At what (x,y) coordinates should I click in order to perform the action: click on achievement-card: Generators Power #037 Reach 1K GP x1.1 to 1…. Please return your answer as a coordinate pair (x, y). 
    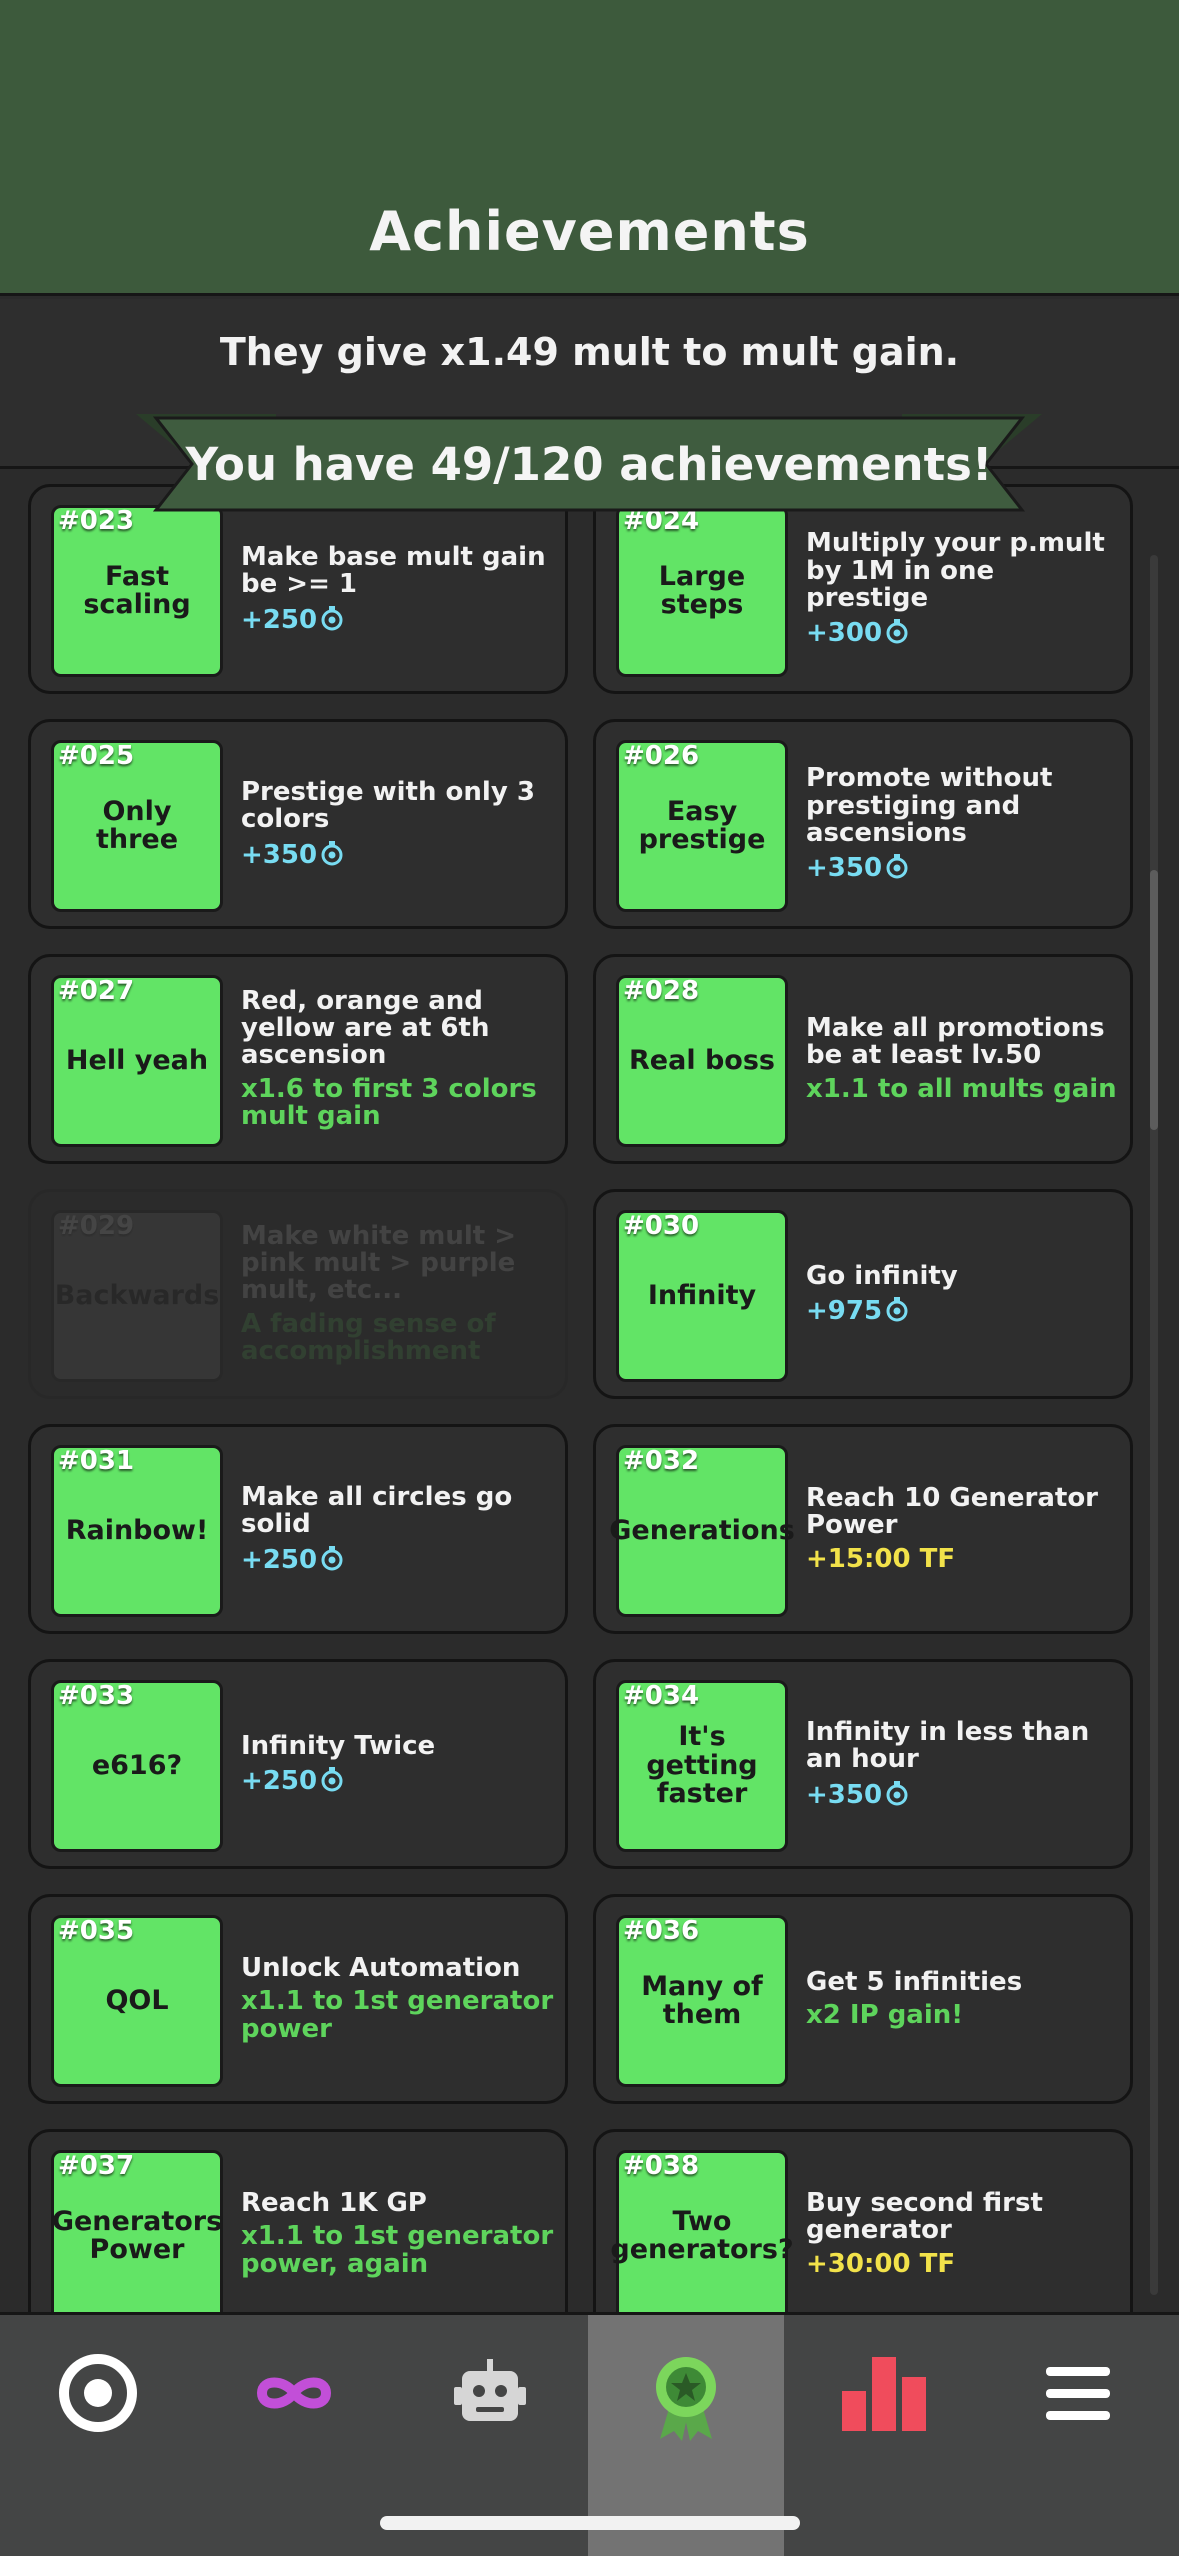
    Looking at the image, I should click on (298, 2220).